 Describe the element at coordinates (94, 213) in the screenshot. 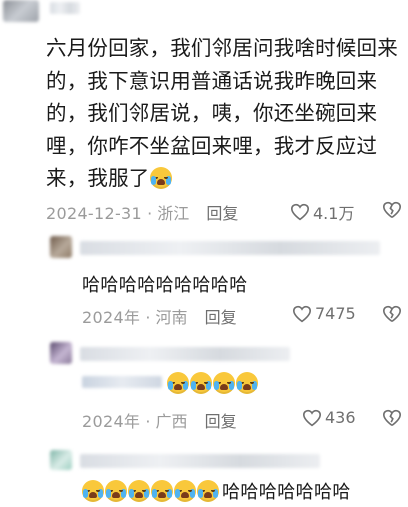

I see `comment-date: 2024-12-31` at that location.